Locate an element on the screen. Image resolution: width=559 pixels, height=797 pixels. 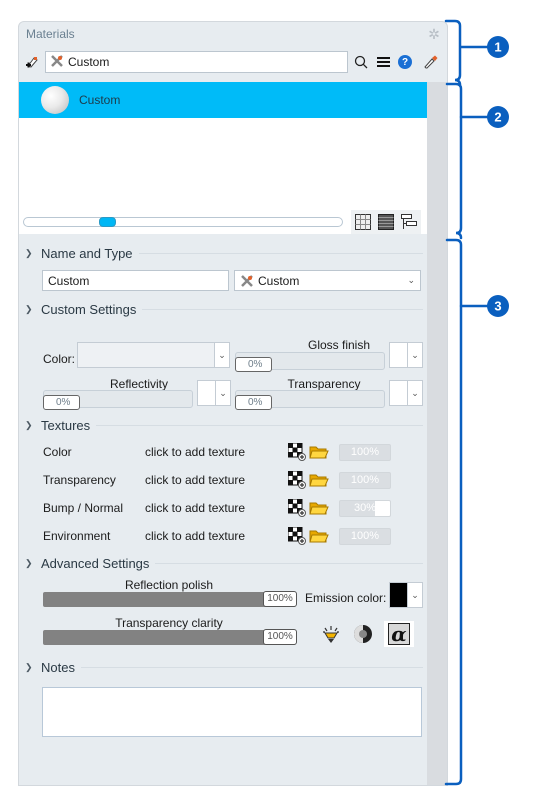
callout-badge-2: 2 is located at coordinates (498, 117).